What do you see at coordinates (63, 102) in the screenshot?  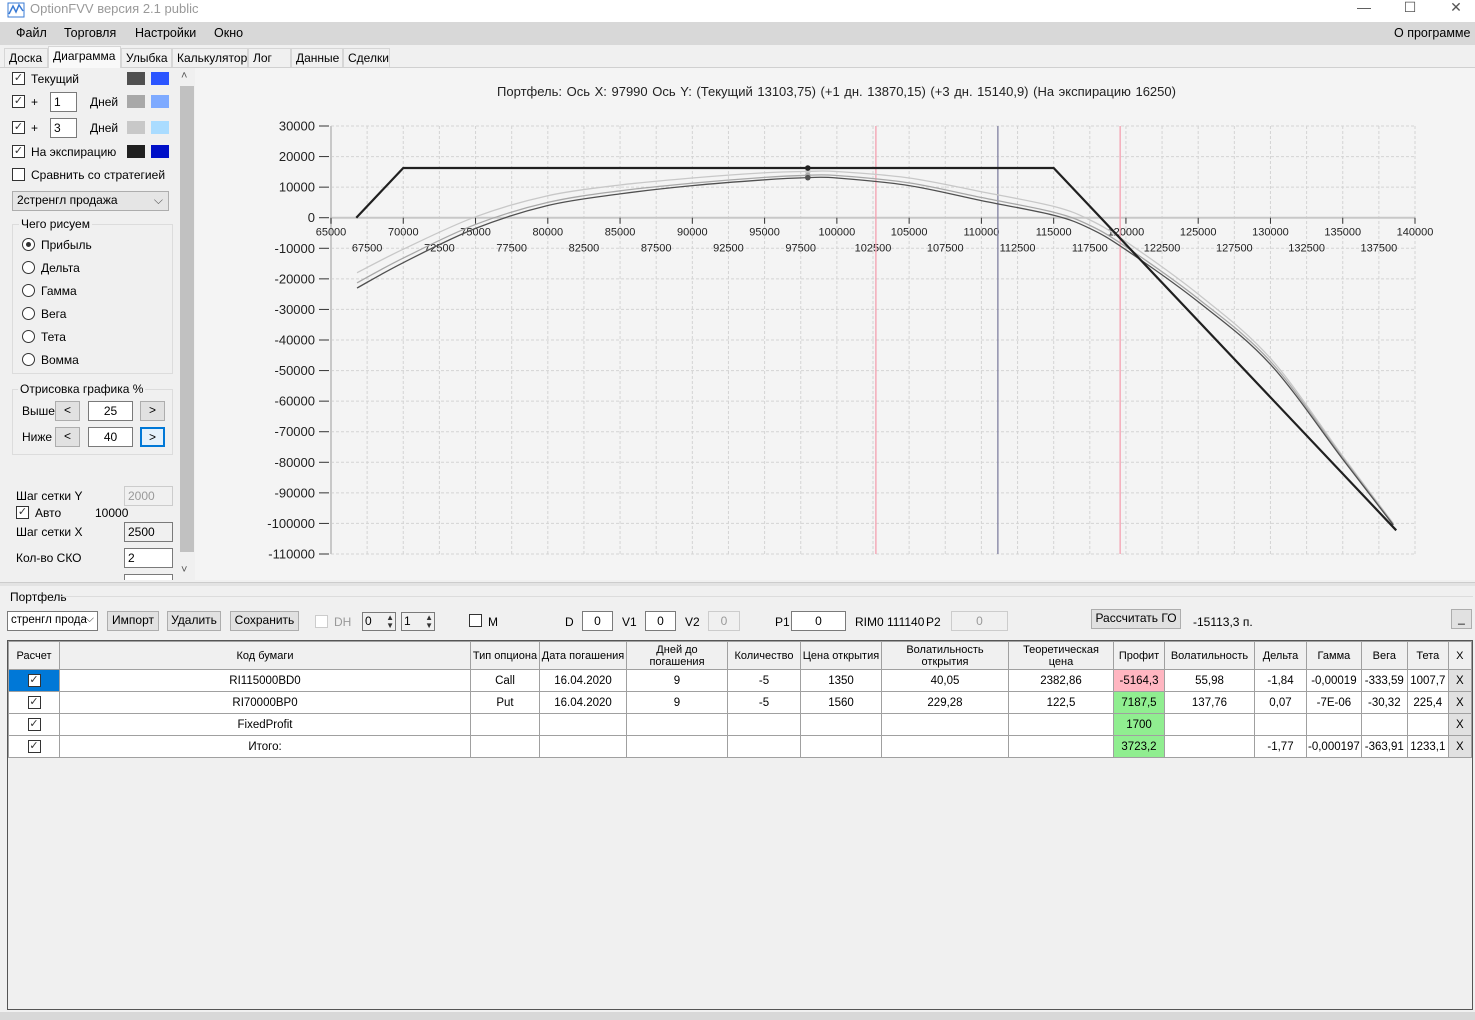 I see `plus1-days-input: 1` at bounding box center [63, 102].